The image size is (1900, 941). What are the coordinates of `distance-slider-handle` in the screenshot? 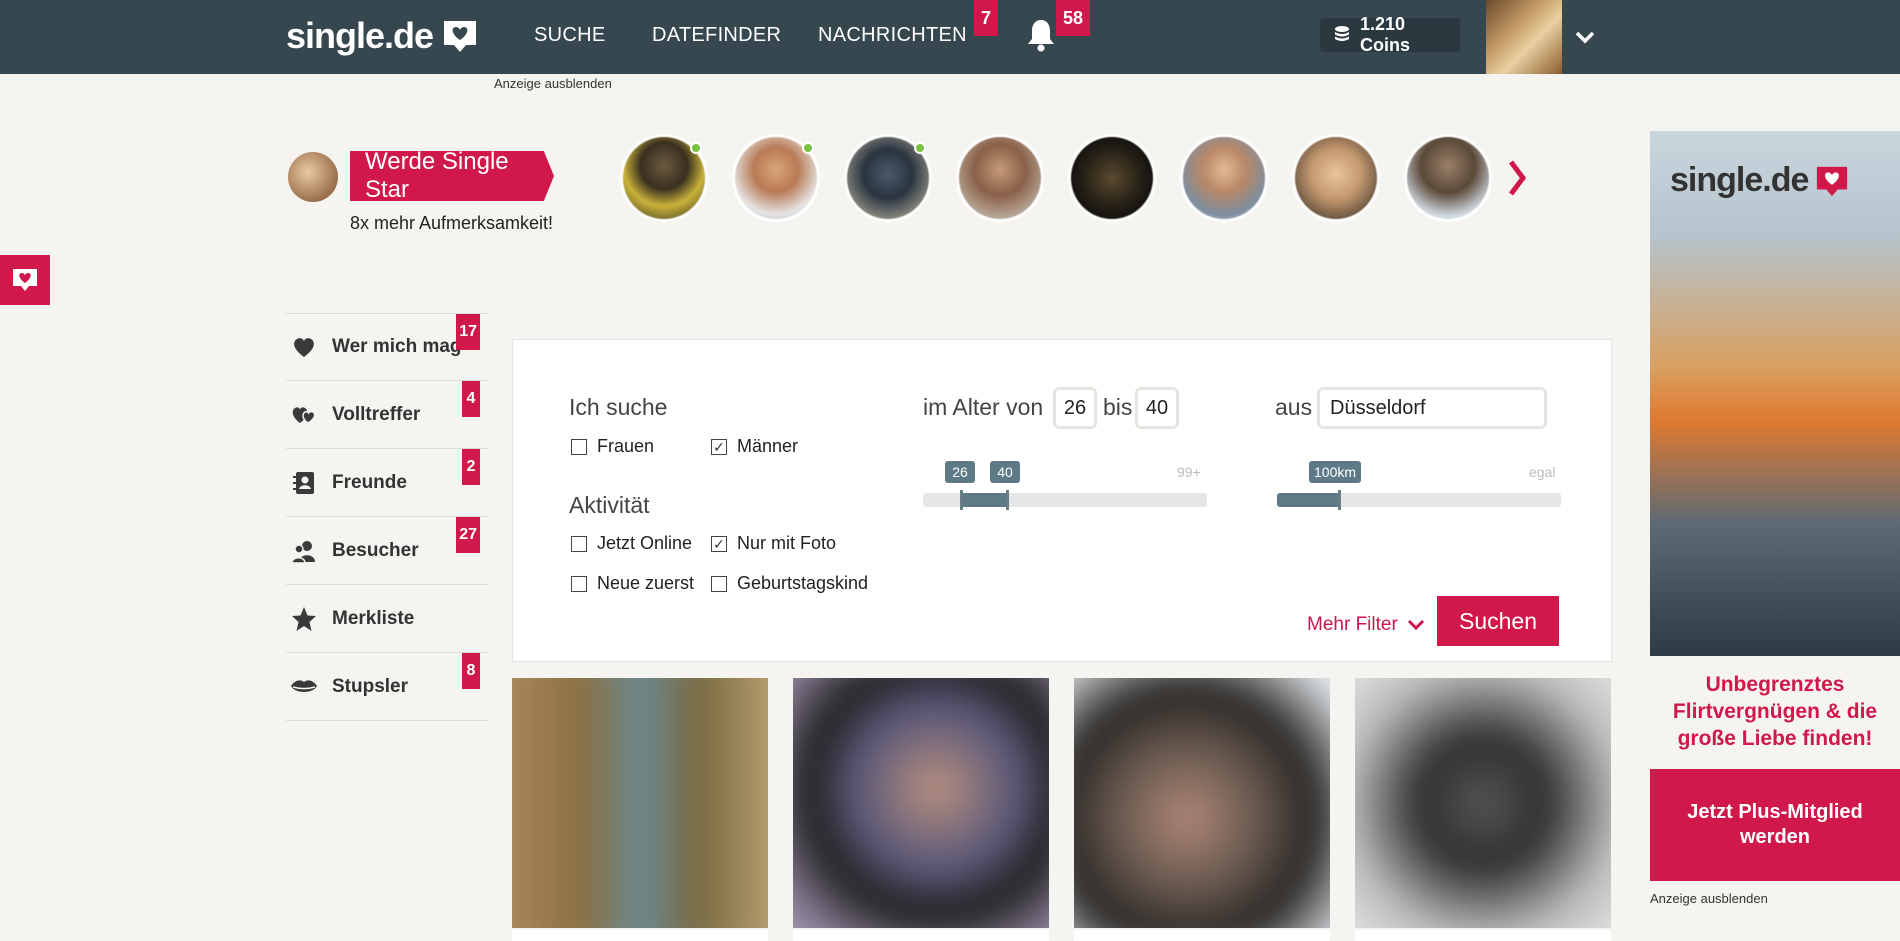 It's located at (1339, 500).